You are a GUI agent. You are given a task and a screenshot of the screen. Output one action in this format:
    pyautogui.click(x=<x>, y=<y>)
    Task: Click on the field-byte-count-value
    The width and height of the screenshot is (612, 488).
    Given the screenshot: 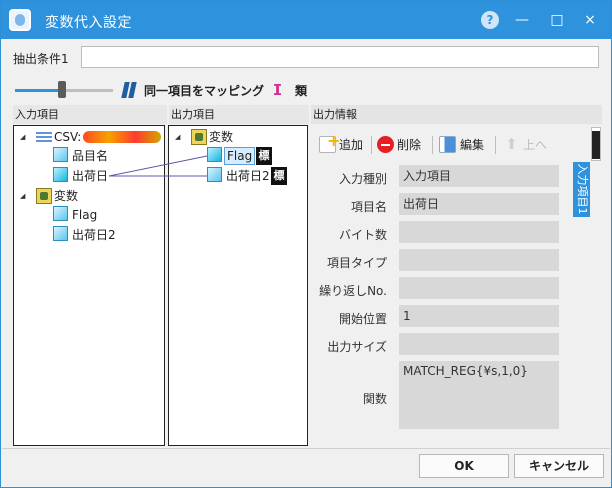 What is the action you would take?
    pyautogui.click(x=479, y=232)
    